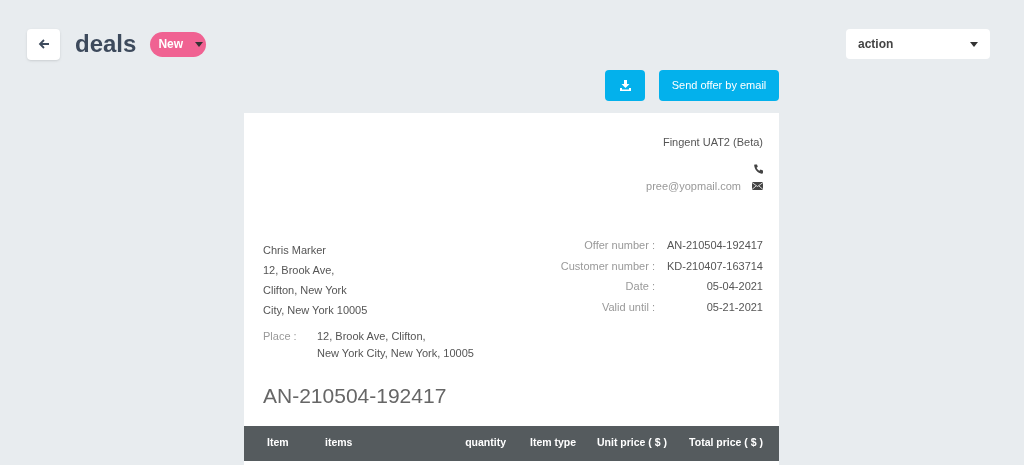 This screenshot has height=465, width=1024. I want to click on detail-value: AN-210504-192417, so click(714, 245).